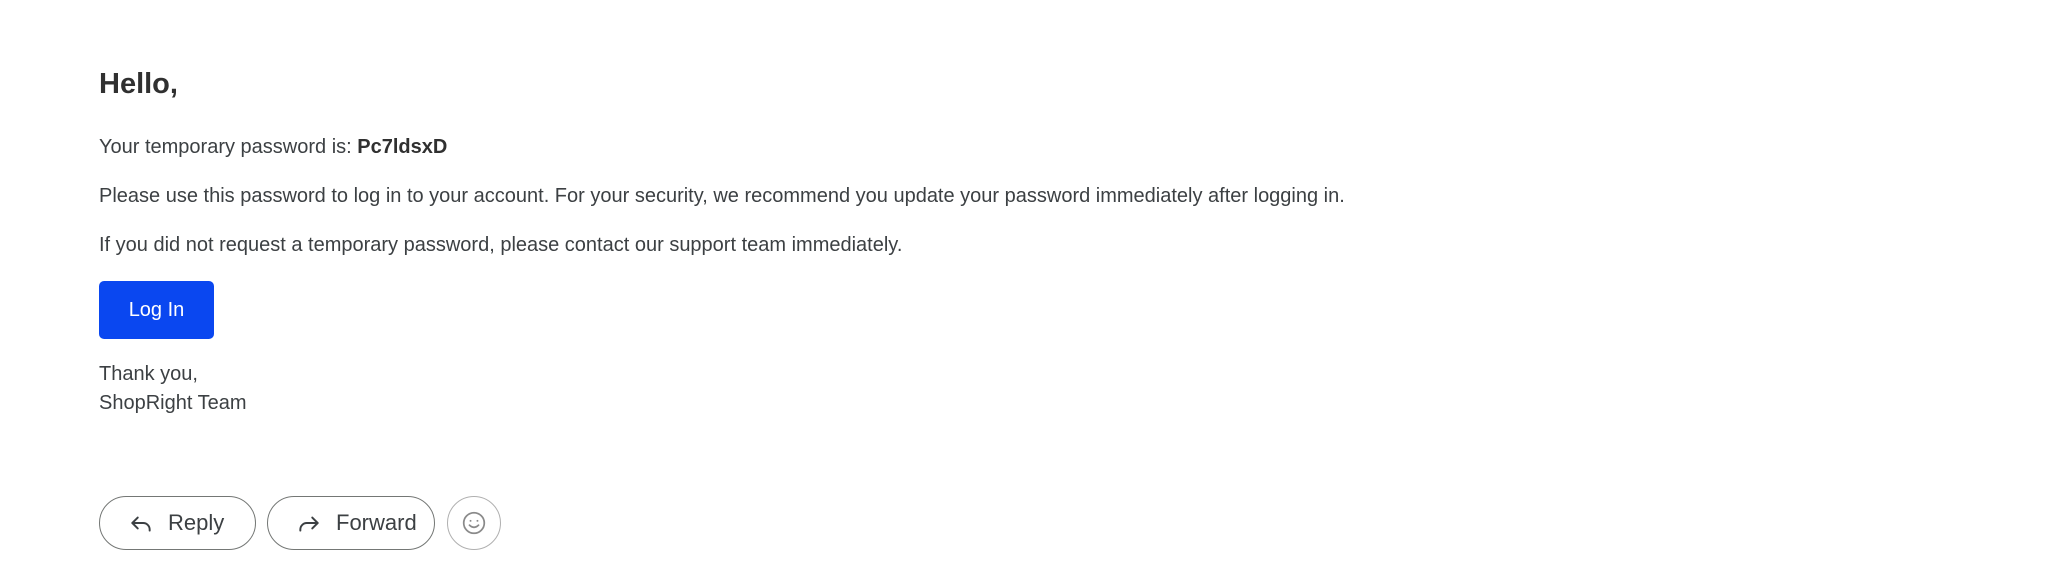  Describe the element at coordinates (309, 523) in the screenshot. I see `forward-icon` at that location.